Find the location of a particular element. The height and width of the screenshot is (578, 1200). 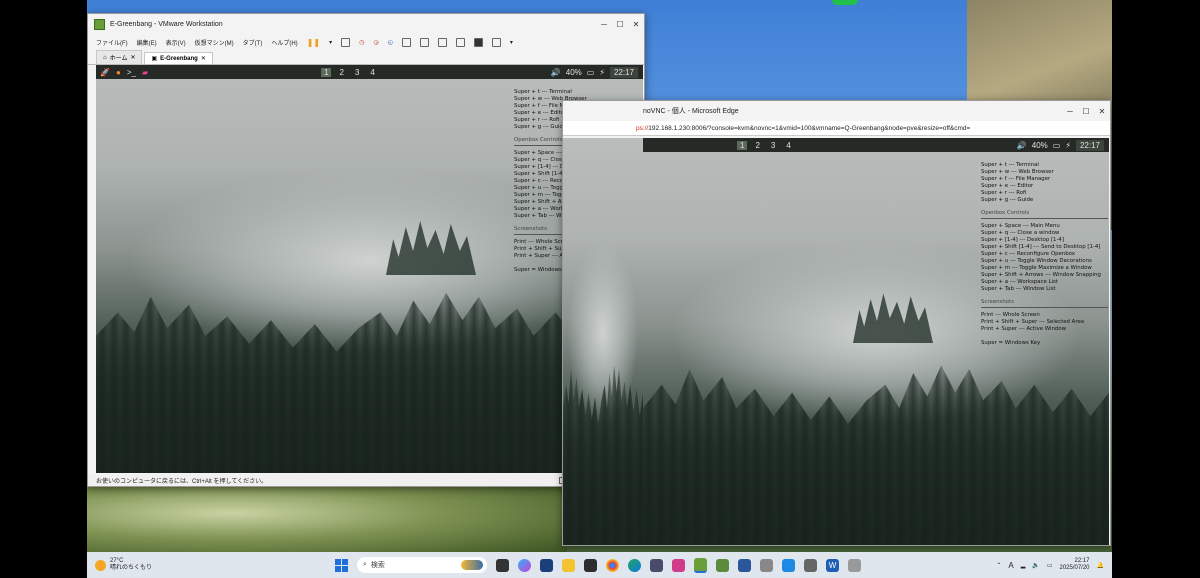

photos-icon is located at coordinates (678, 565).